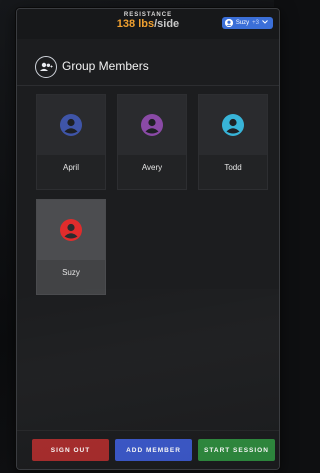 This screenshot has width=320, height=473. I want to click on sign-out-button: SIGN OUT, so click(70, 450).